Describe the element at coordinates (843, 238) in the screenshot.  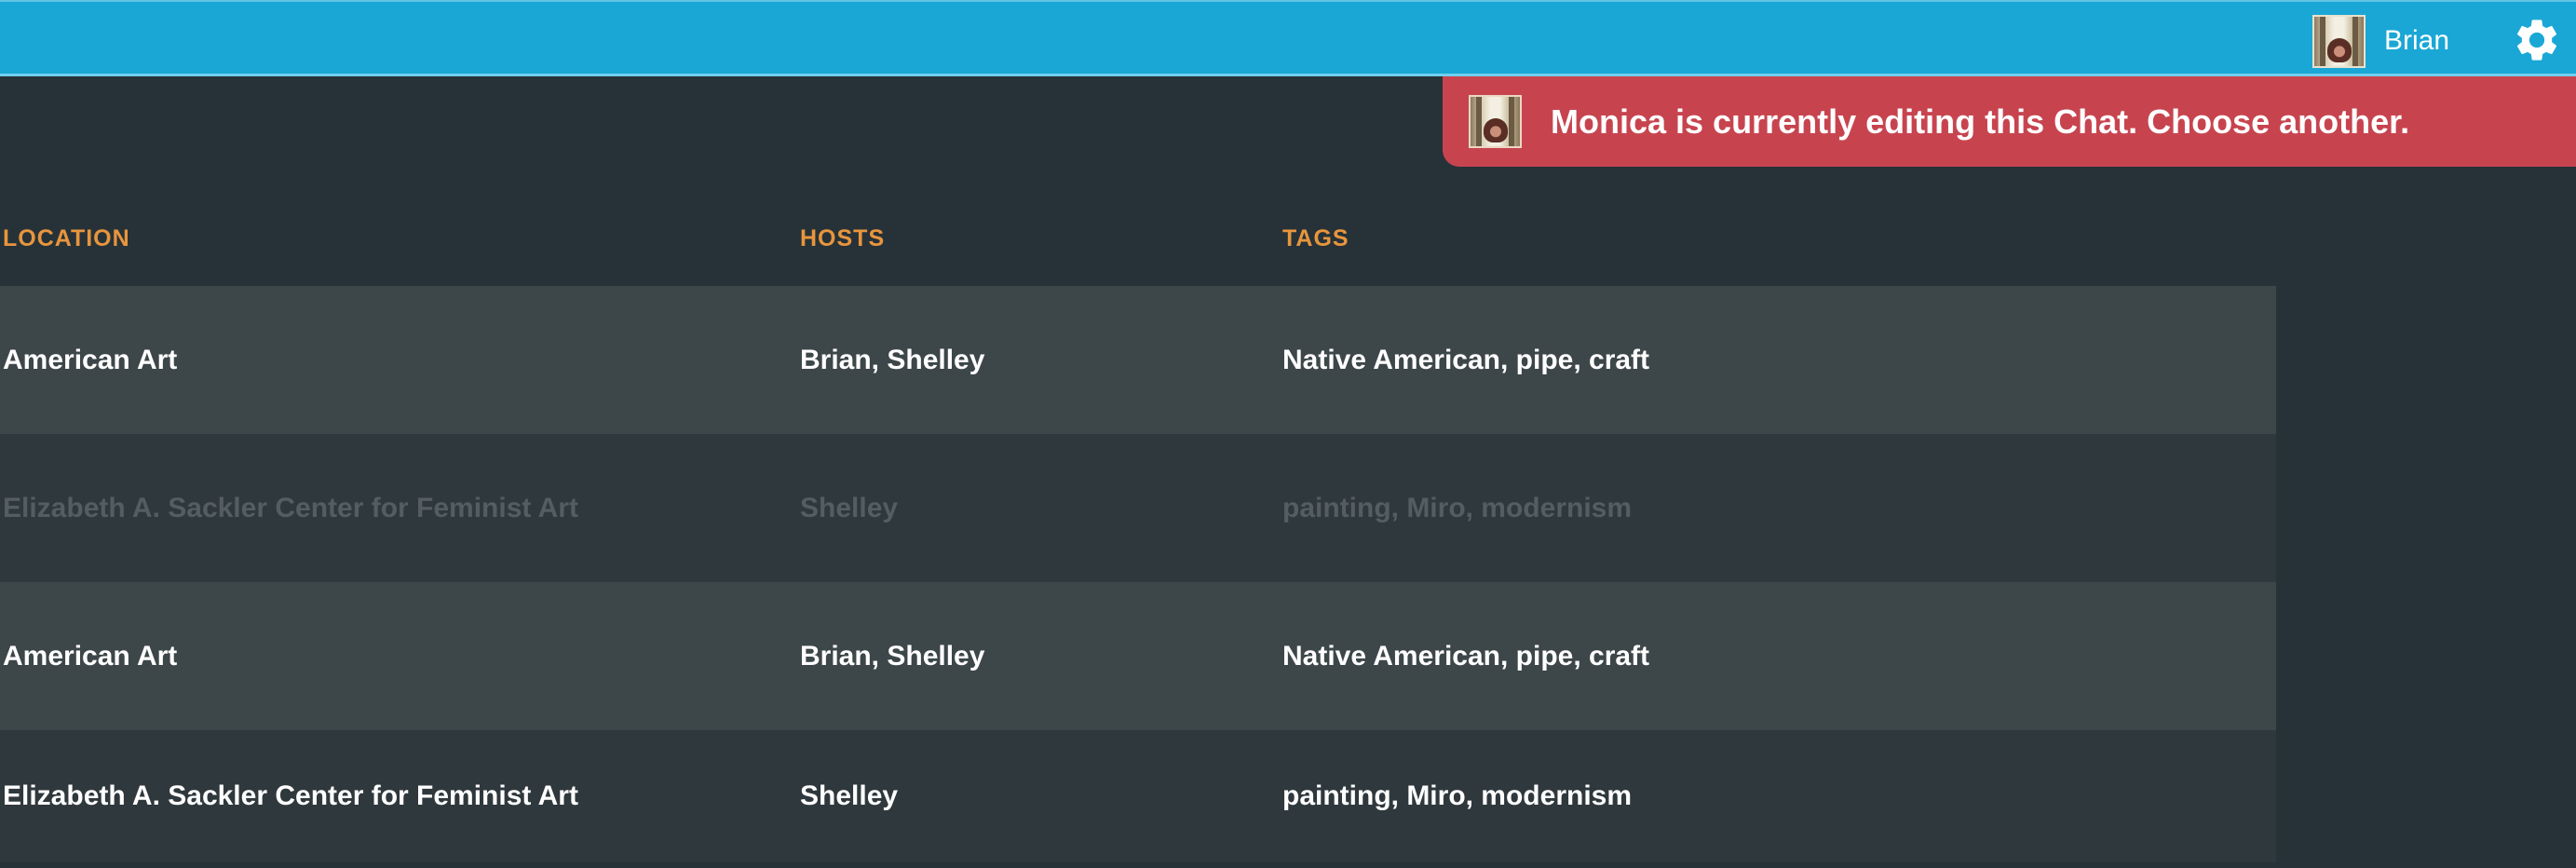
I see `column-header-hosts: HOSTS` at that location.